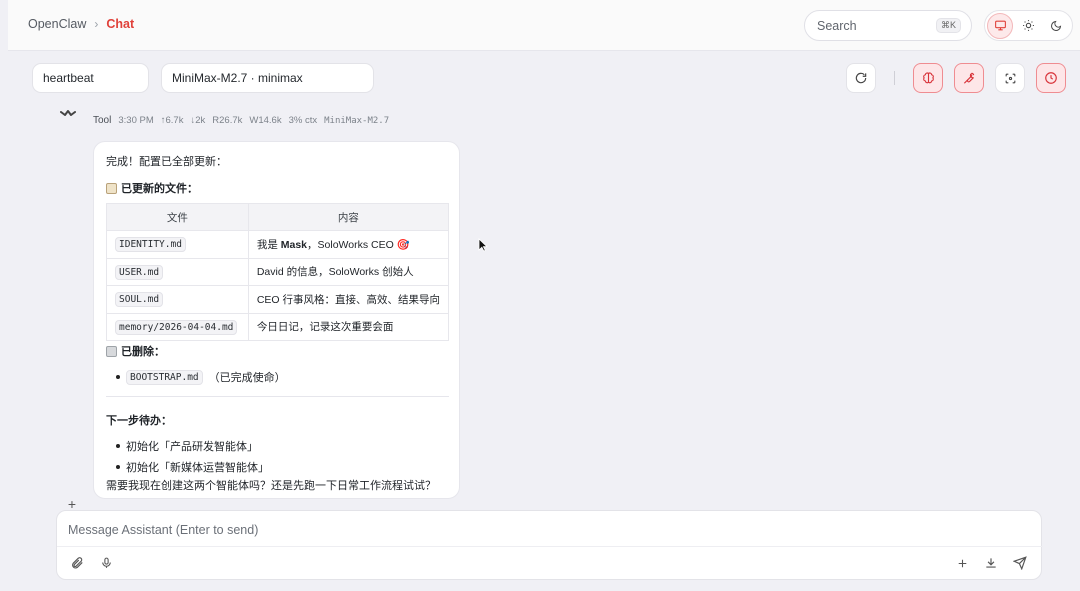 The height and width of the screenshot is (591, 1080). What do you see at coordinates (139, 272) in the screenshot?
I see `file-name: USER.md` at bounding box center [139, 272].